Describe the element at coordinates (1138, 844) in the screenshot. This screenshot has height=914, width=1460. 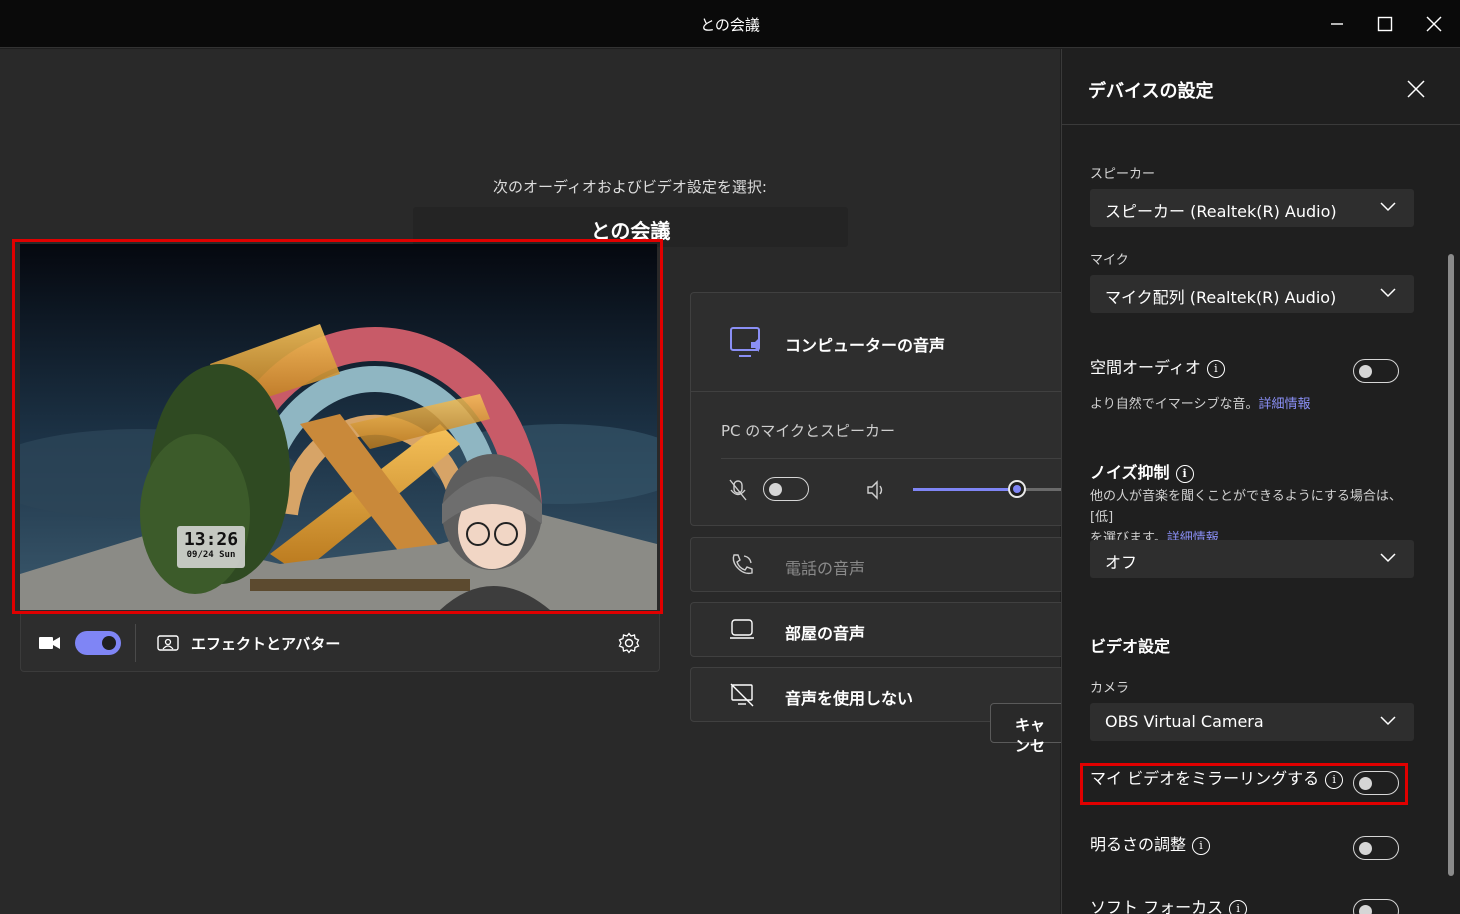
I see `brightness-label: 明るさの調整` at that location.